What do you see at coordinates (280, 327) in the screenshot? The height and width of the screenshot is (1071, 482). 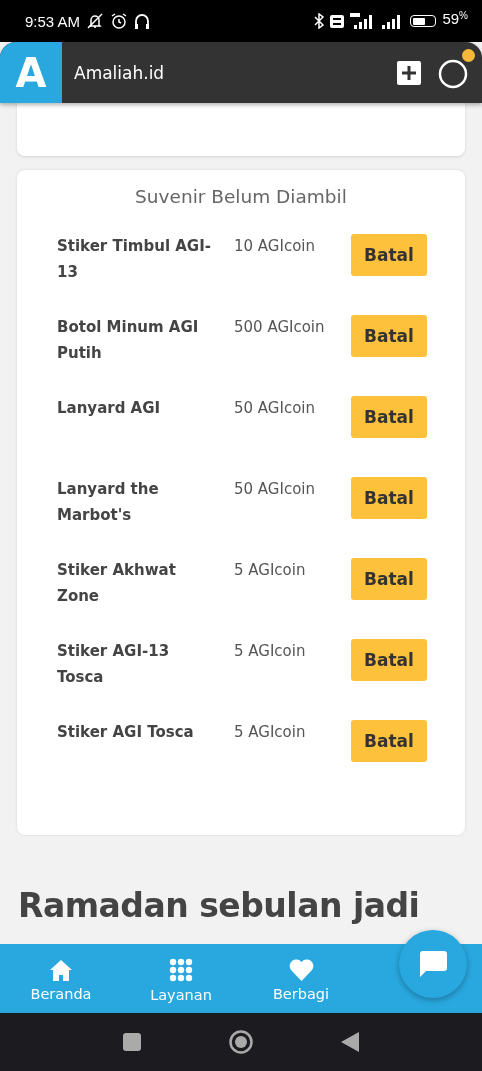 I see `souvenir-price: 500 AGIcoin` at bounding box center [280, 327].